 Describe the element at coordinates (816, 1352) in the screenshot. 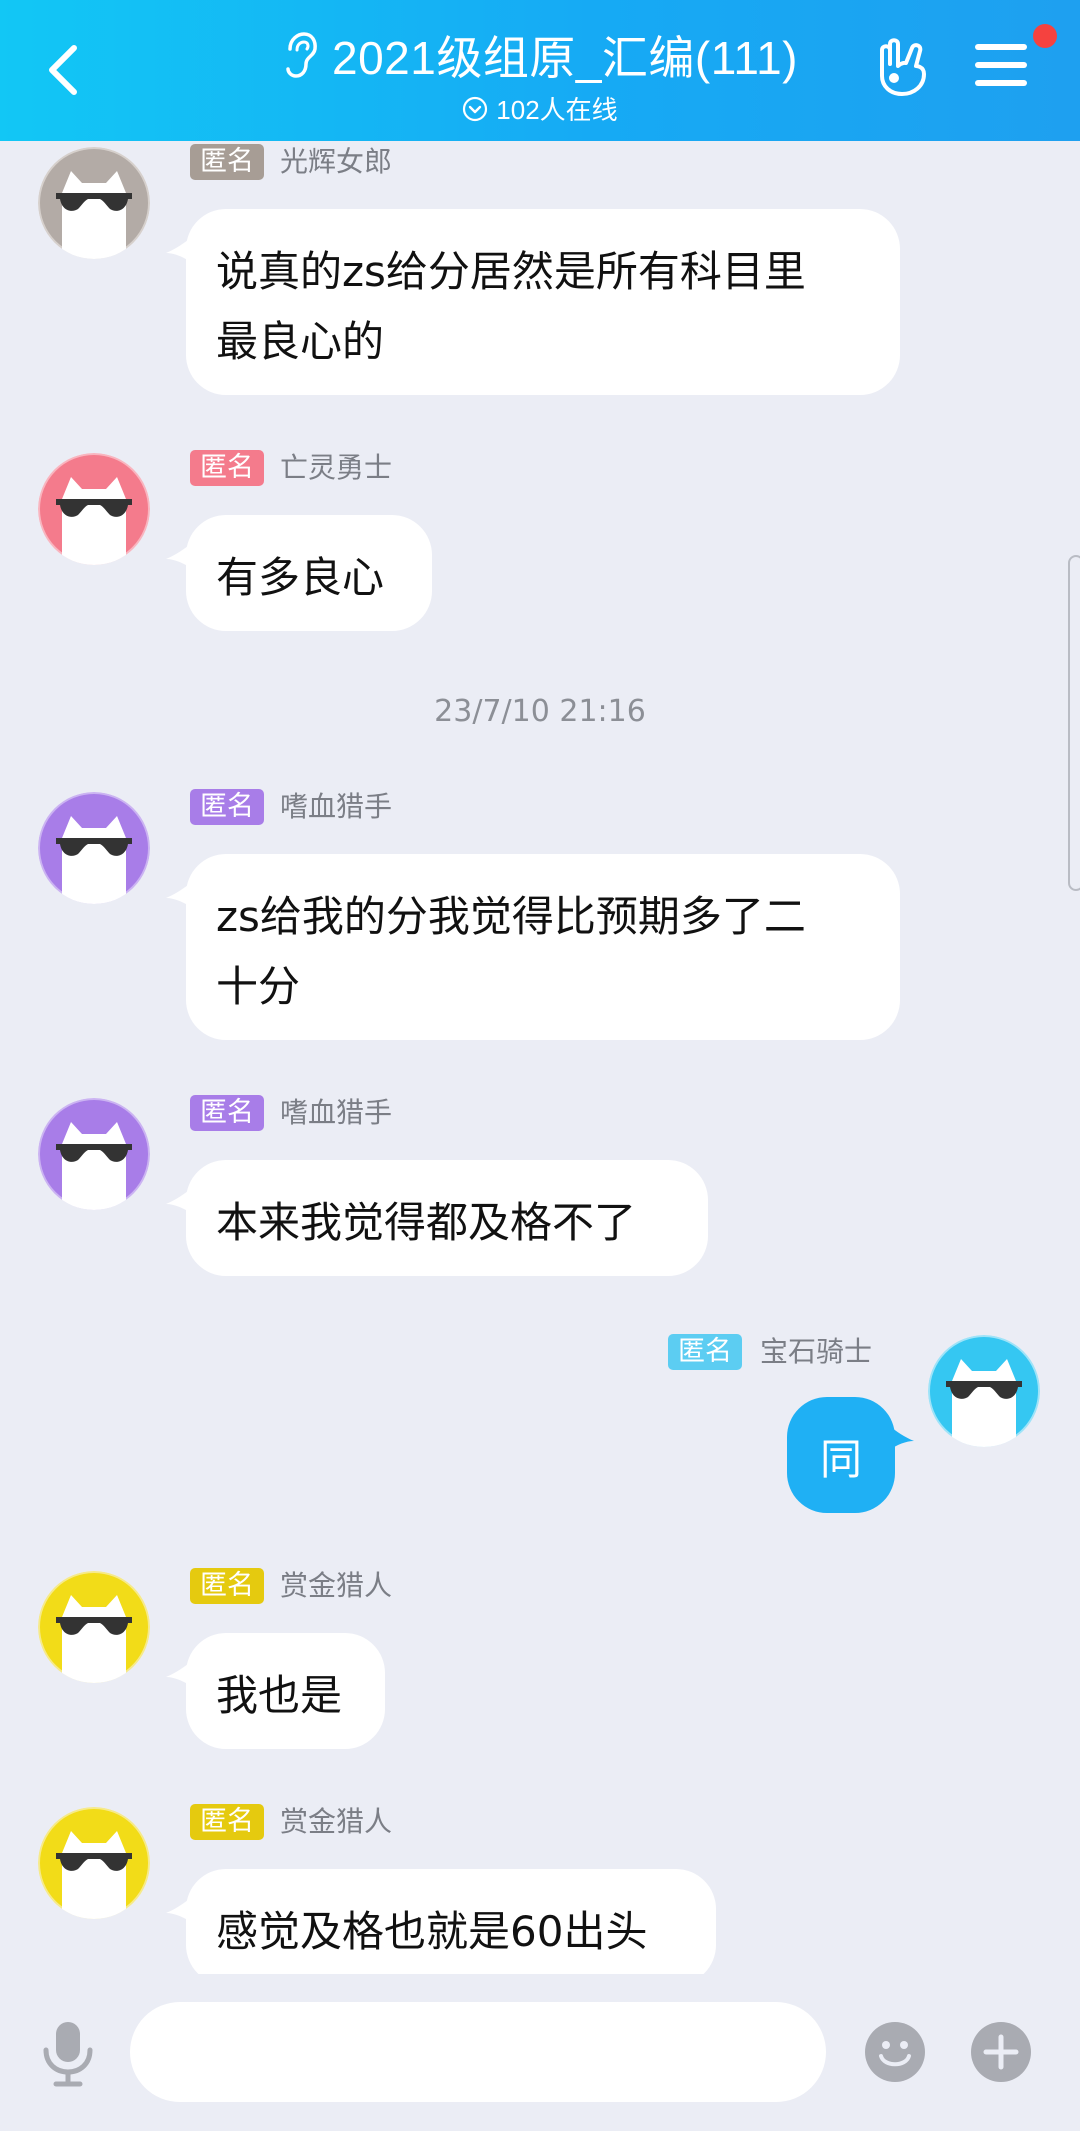

I see `nickname: 宝石骑士` at that location.